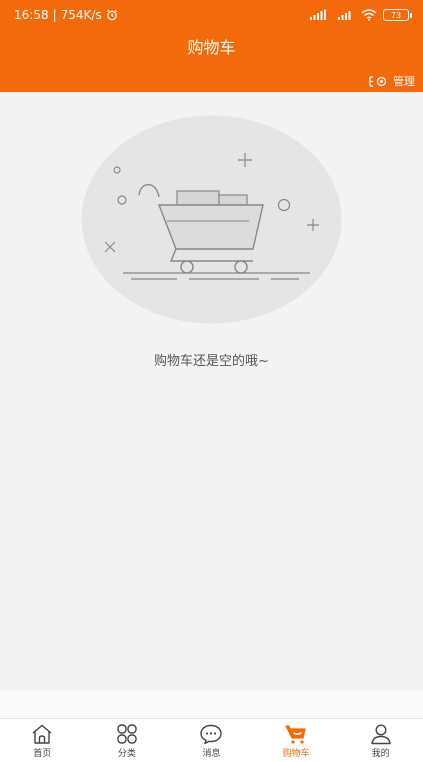  Describe the element at coordinates (295, 734) in the screenshot. I see `cart-icon` at that location.